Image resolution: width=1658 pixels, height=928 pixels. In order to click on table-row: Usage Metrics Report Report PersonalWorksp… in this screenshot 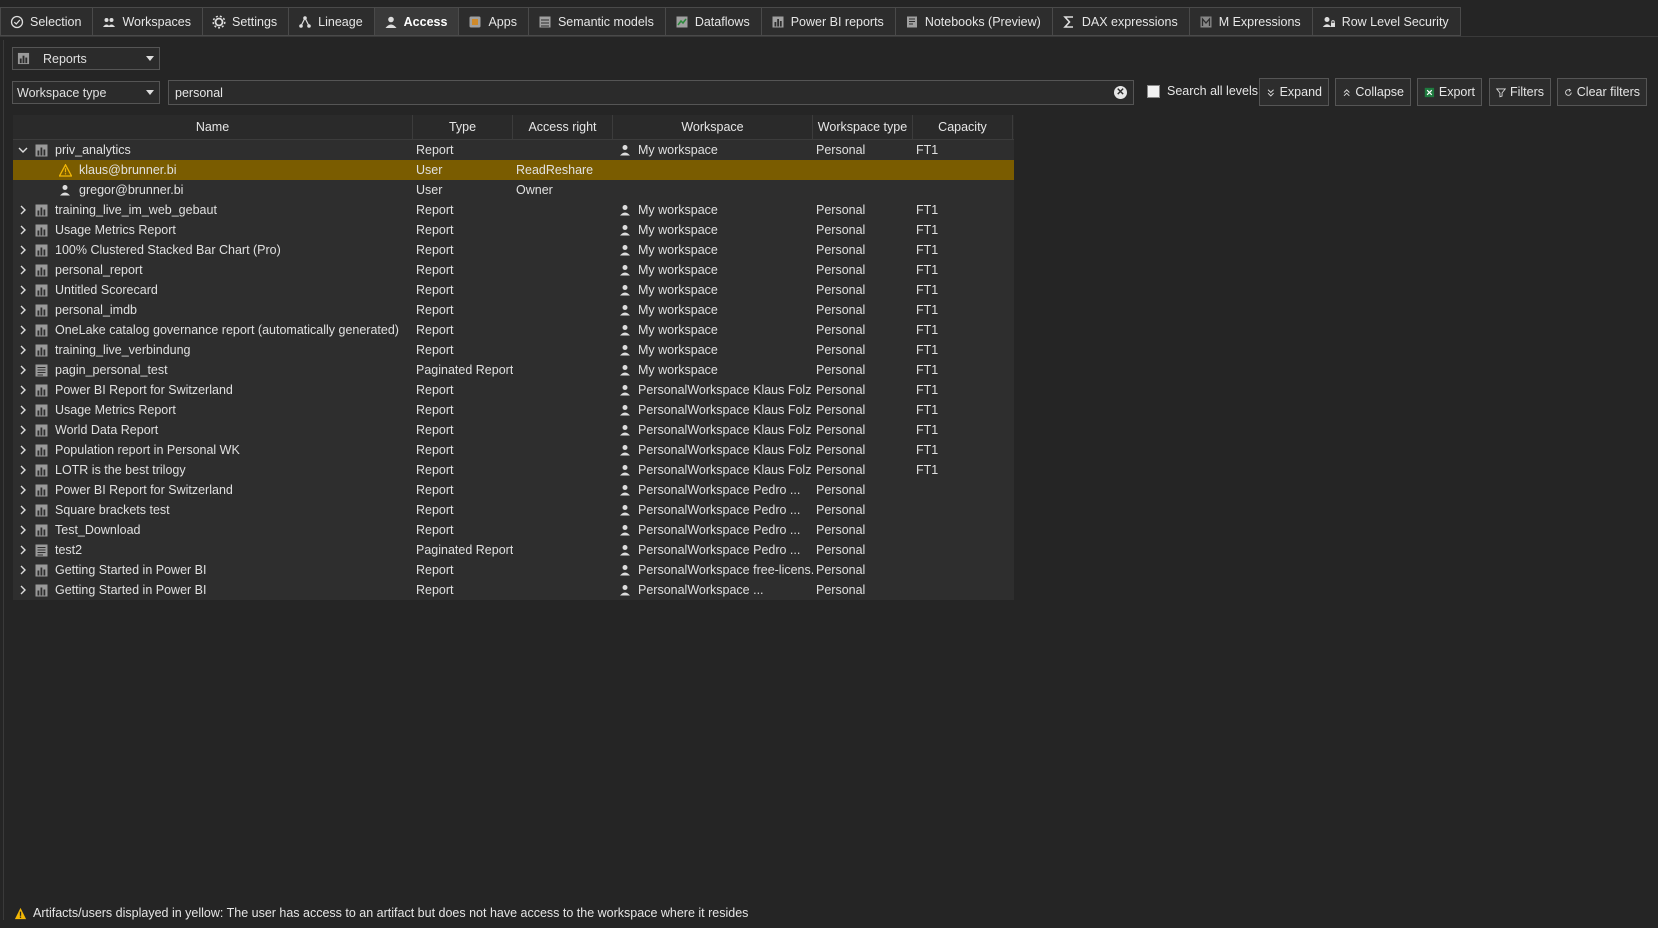, I will do `click(513, 410)`.